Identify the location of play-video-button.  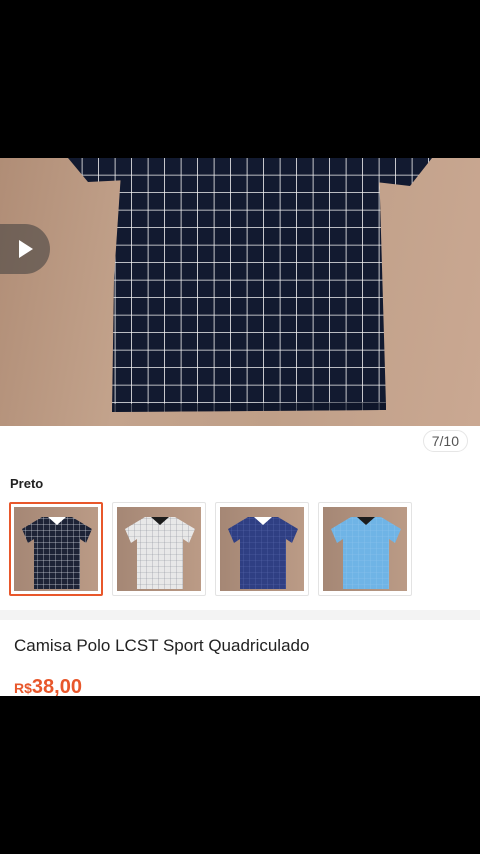
(25, 249).